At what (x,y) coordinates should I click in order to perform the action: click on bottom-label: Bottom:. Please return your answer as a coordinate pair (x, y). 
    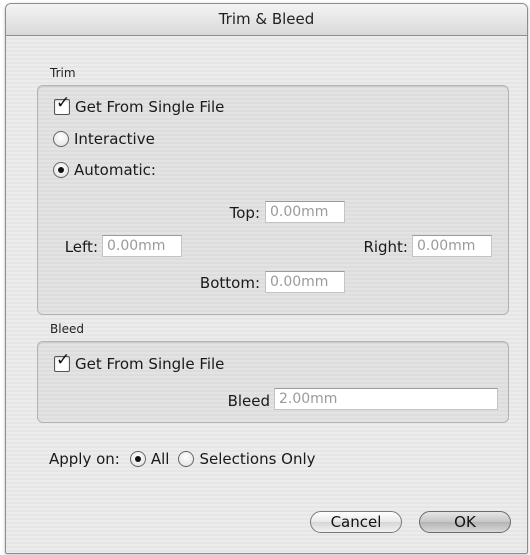
    Looking at the image, I should click on (229, 283).